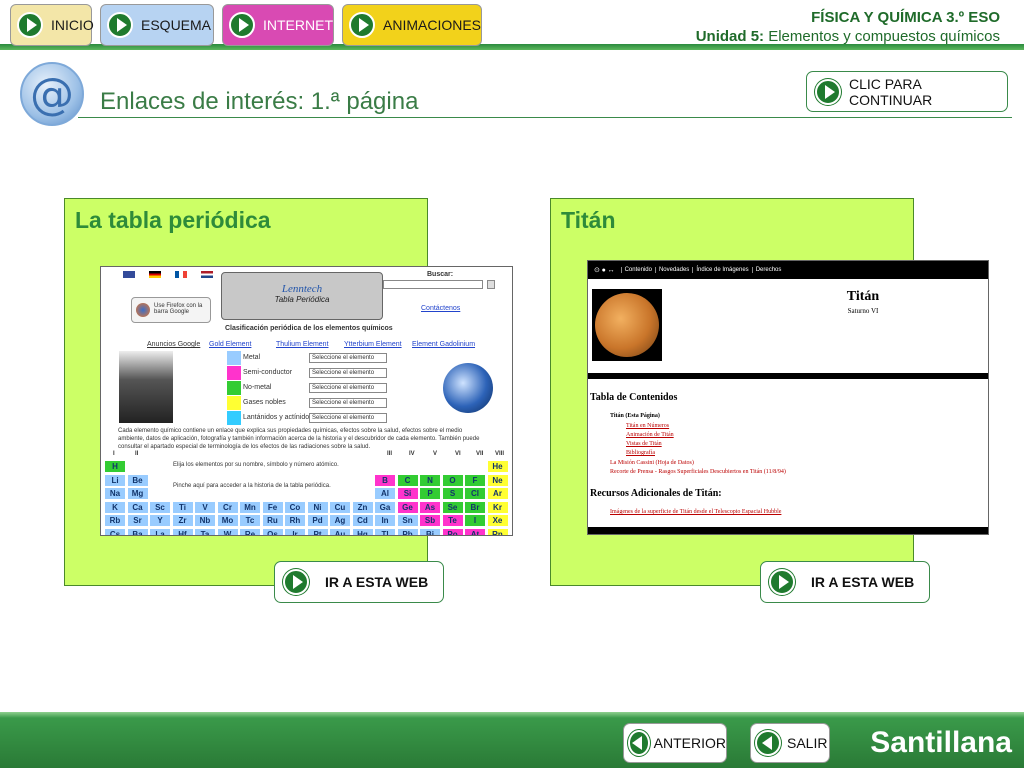 The image size is (1024, 768). I want to click on element-cell: Re, so click(250, 531).